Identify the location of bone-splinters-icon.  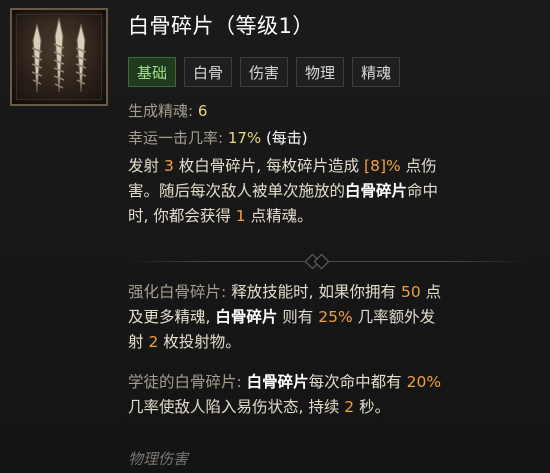
(59, 57).